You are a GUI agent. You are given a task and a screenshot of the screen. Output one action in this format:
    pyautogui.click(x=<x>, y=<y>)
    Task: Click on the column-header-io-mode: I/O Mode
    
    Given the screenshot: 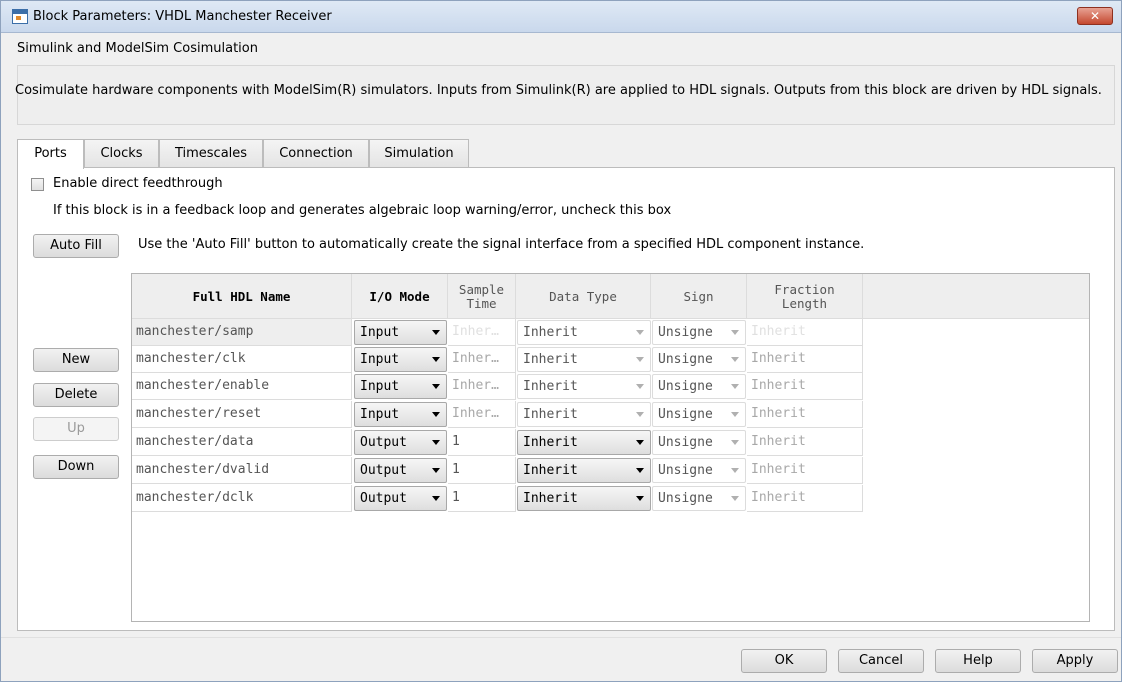 What is the action you would take?
    pyautogui.click(x=400, y=296)
    